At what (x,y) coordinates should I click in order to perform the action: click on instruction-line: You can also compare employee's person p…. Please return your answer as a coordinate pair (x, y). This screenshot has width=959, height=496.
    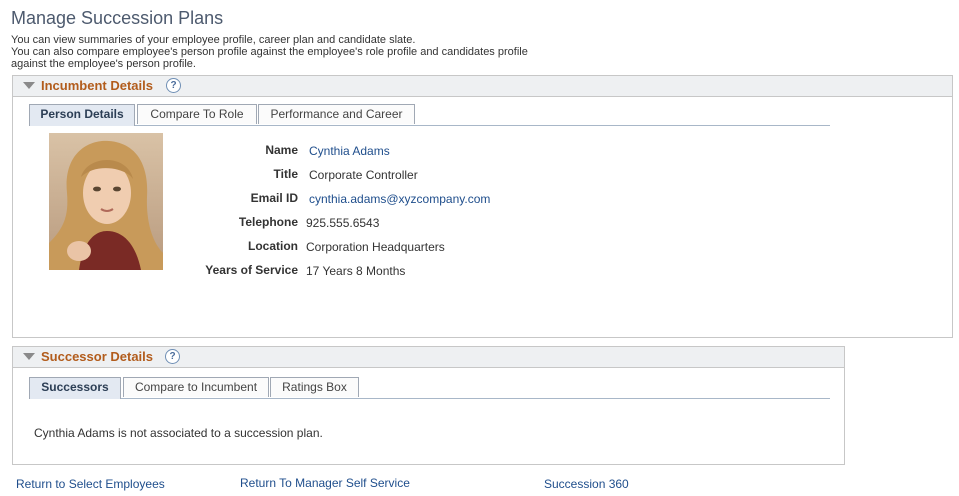
    Looking at the image, I should click on (269, 52).